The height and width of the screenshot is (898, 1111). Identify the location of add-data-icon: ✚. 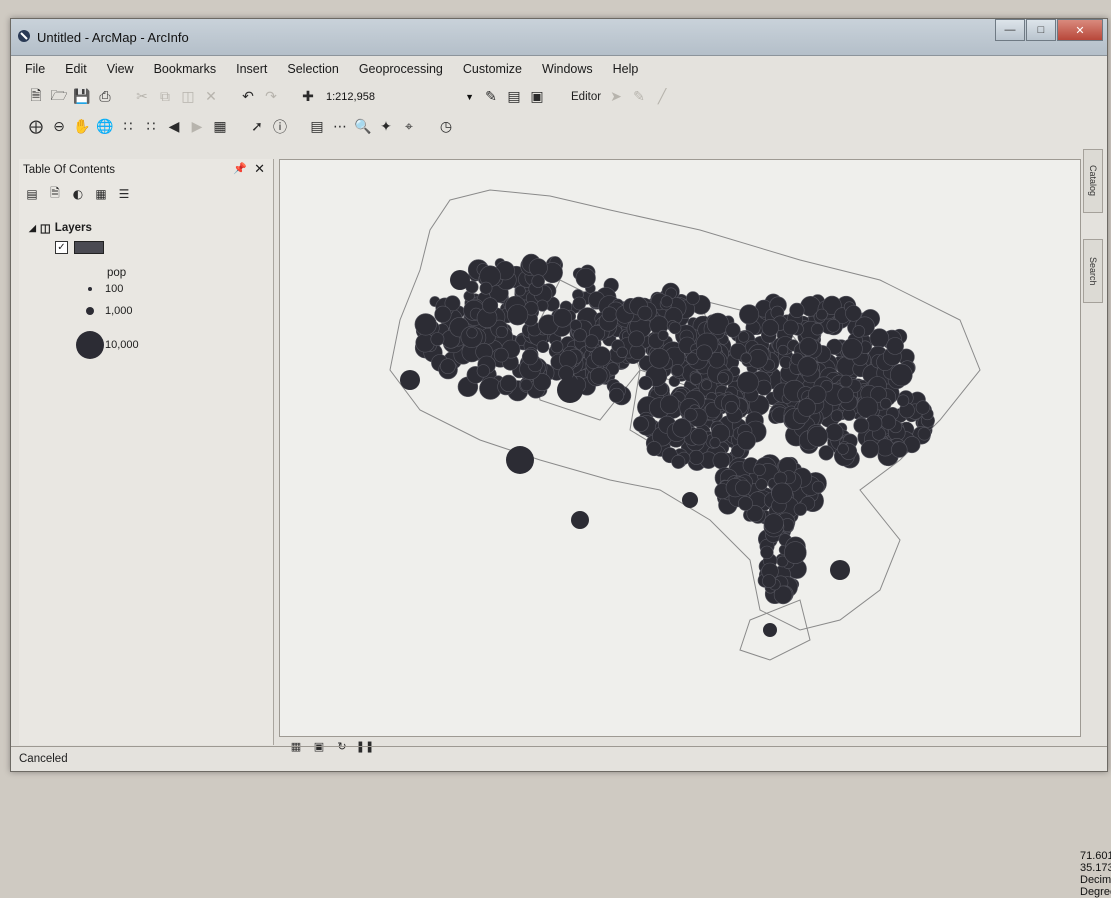
(308, 97).